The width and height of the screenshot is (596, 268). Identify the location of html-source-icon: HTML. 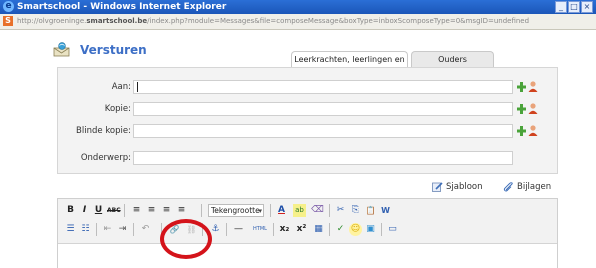
(260, 229).